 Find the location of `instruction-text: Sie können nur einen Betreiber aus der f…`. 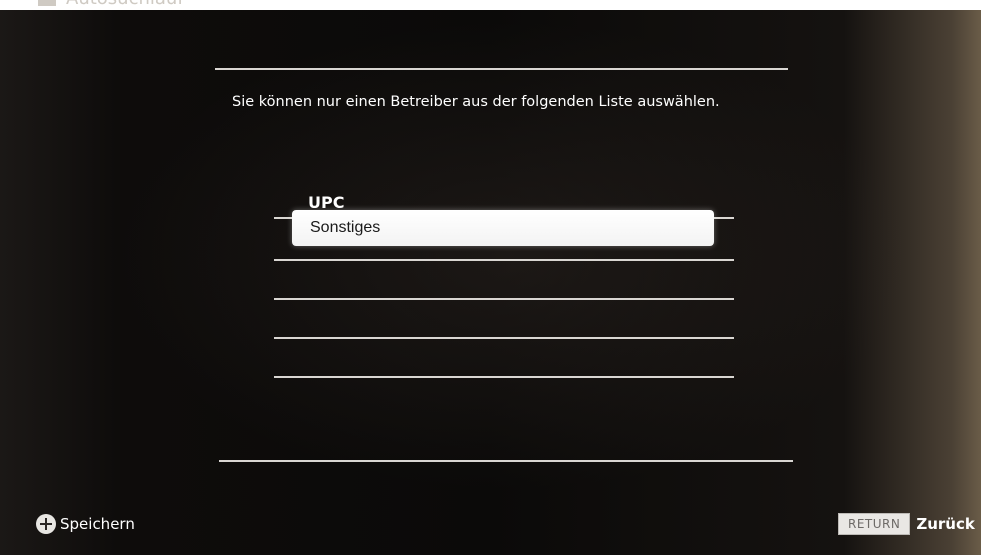

instruction-text: Sie können nur einen Betreiber aus der f… is located at coordinates (476, 102).